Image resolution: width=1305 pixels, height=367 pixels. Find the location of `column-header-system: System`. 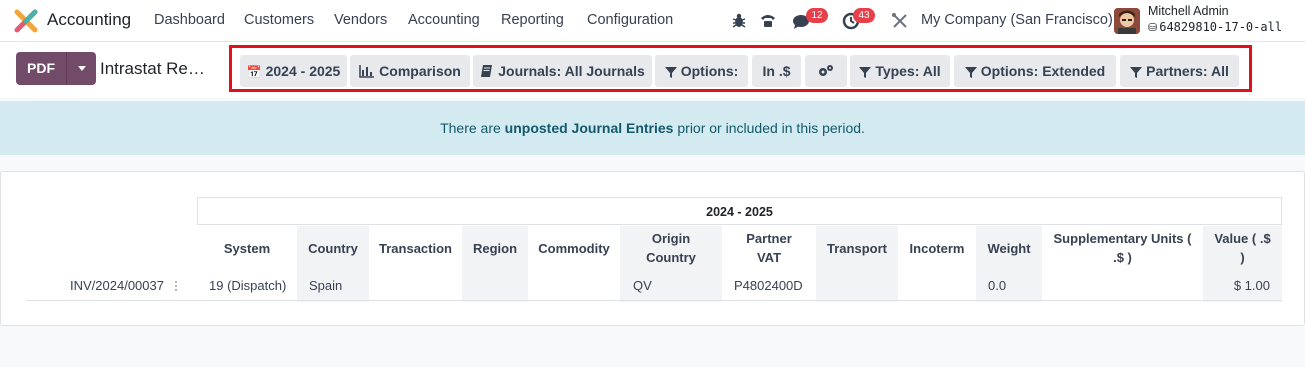

column-header-system: System is located at coordinates (247, 248).